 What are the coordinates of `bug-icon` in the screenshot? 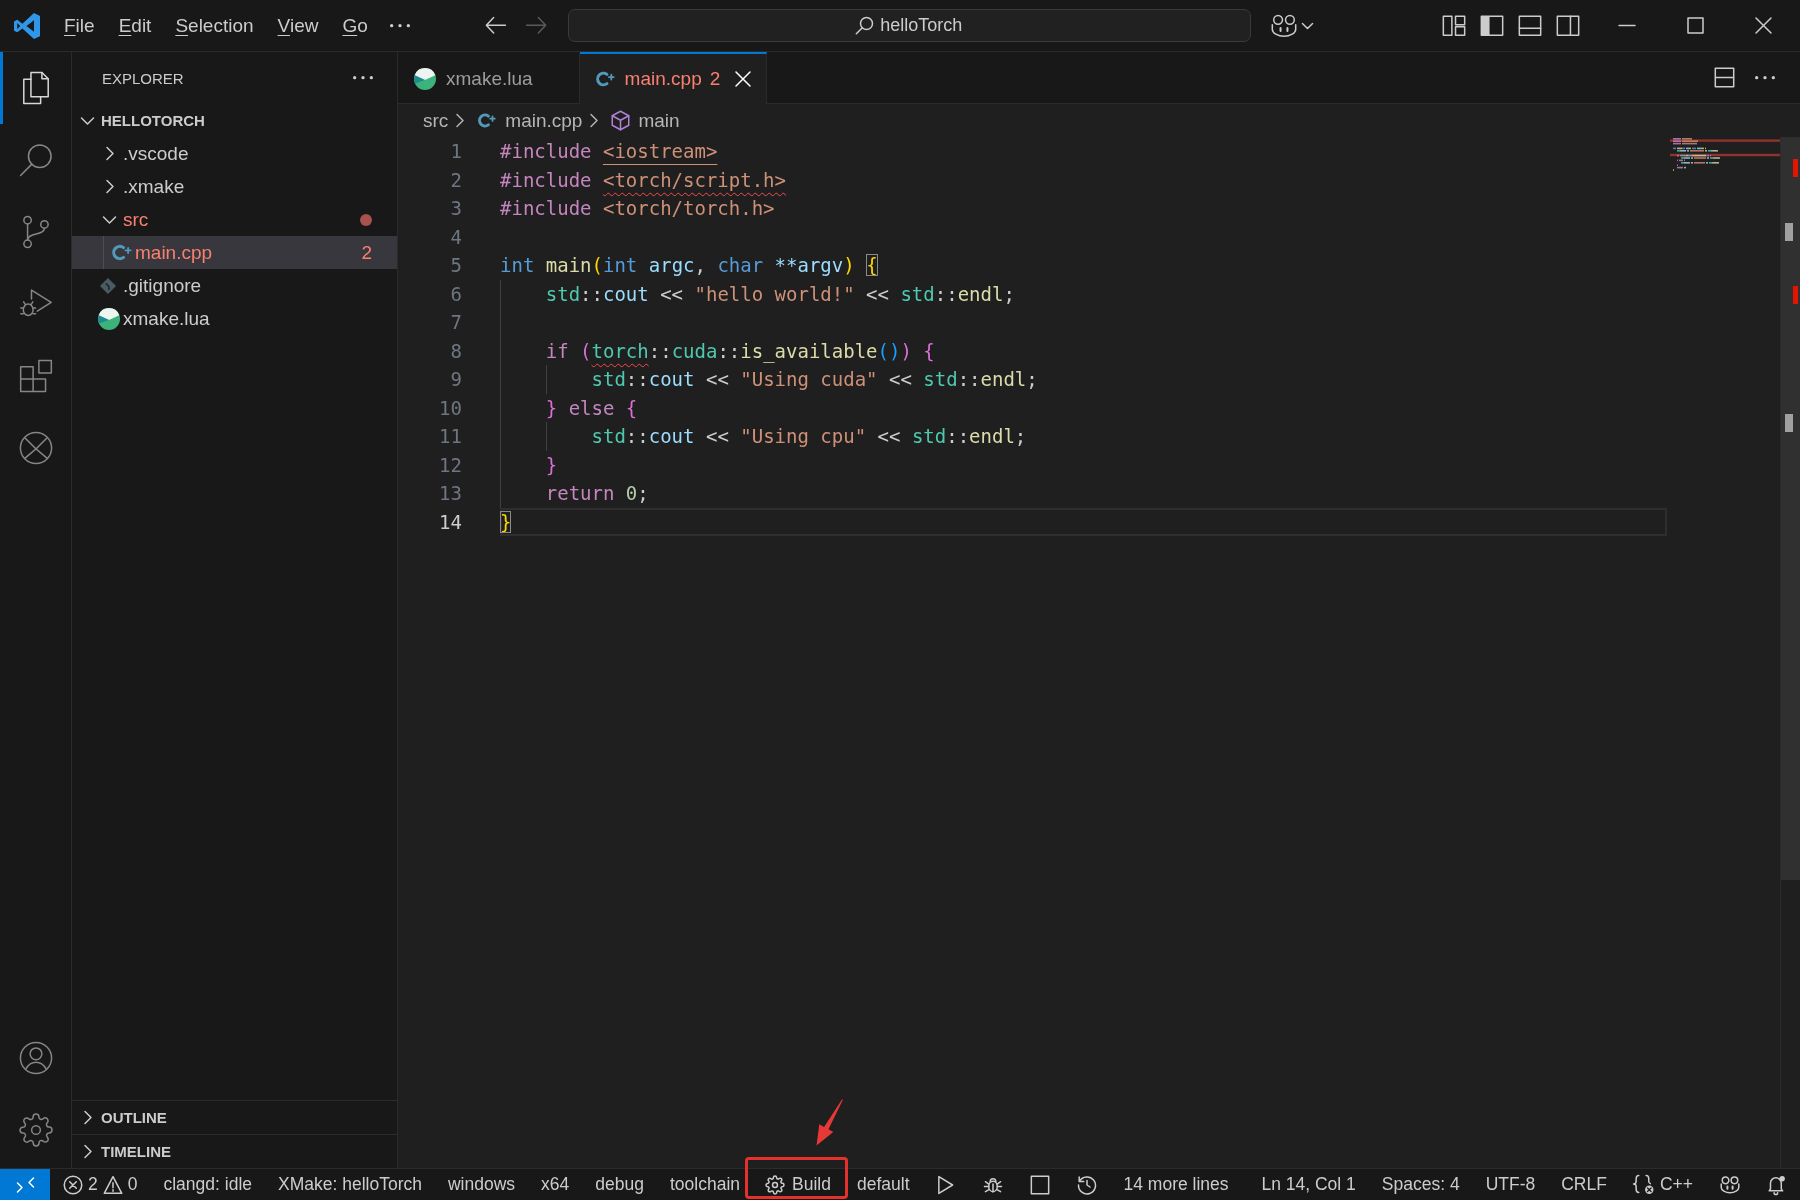 It's located at (993, 1184).